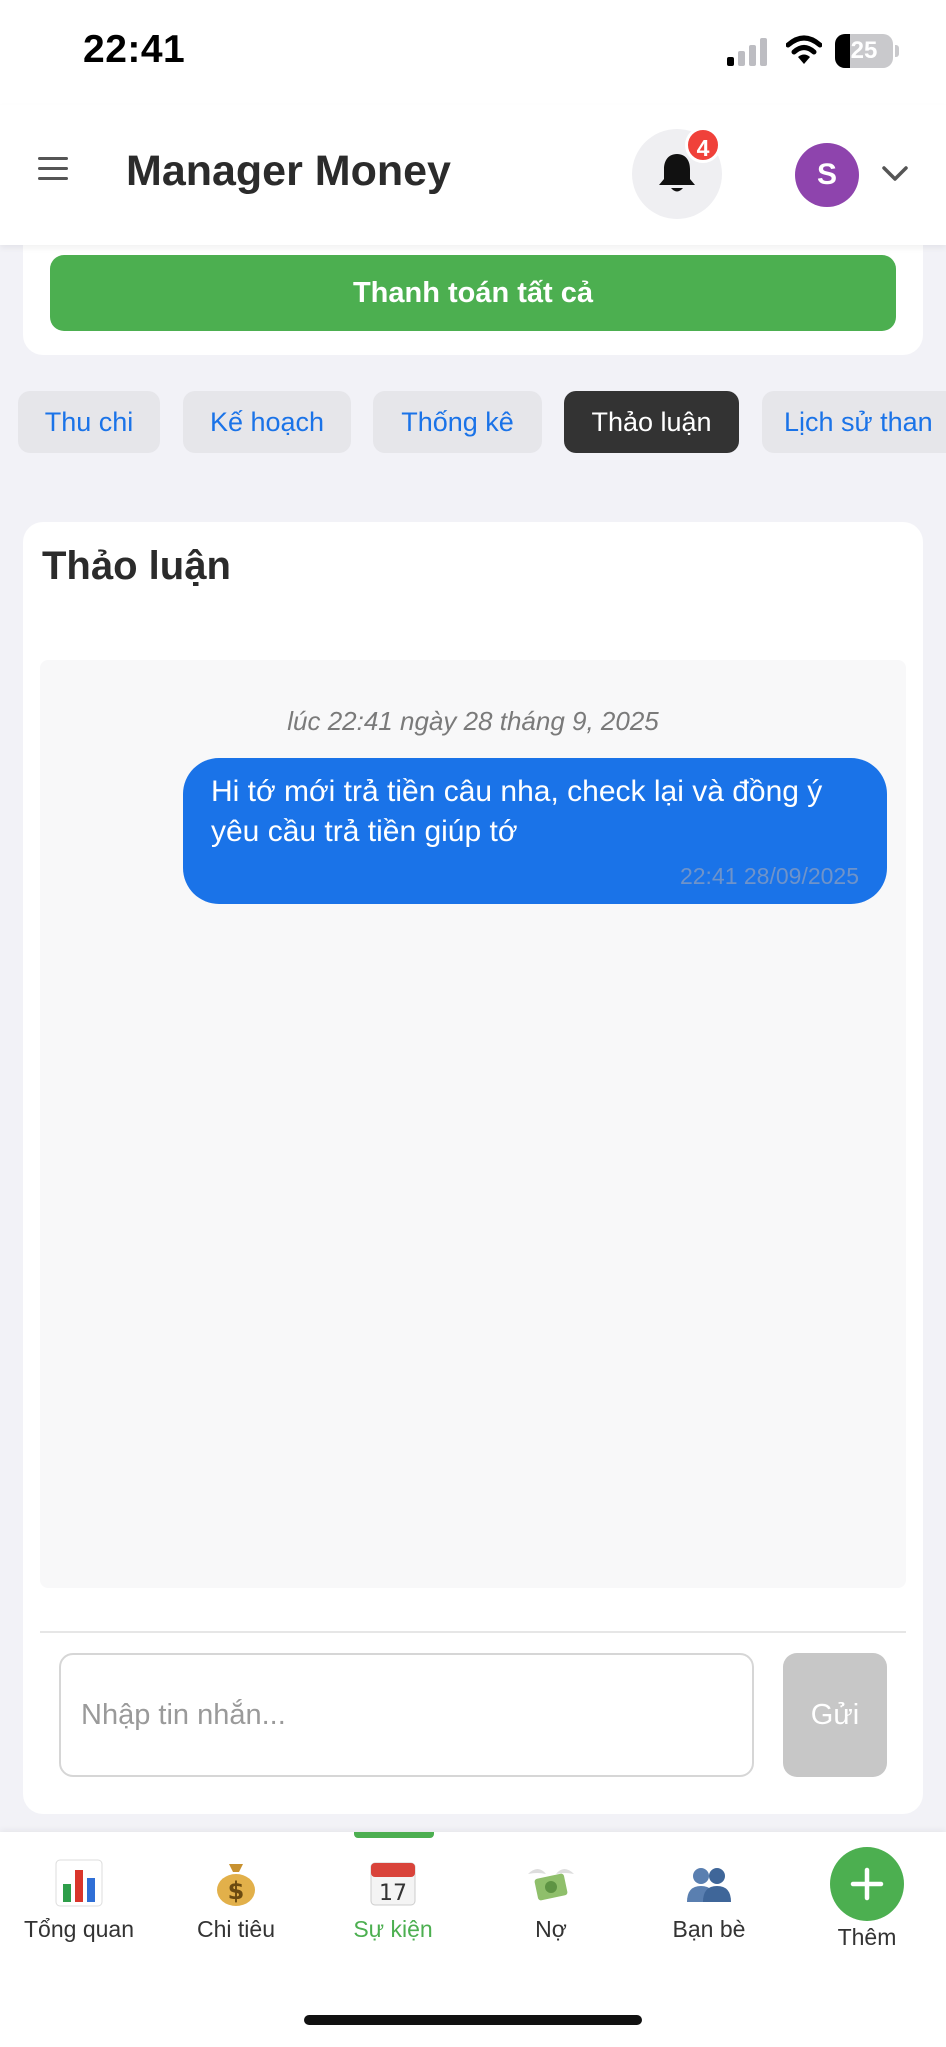 This screenshot has width=946, height=2047. Describe the element at coordinates (79, 1883) in the screenshot. I see `chart-icon` at that location.